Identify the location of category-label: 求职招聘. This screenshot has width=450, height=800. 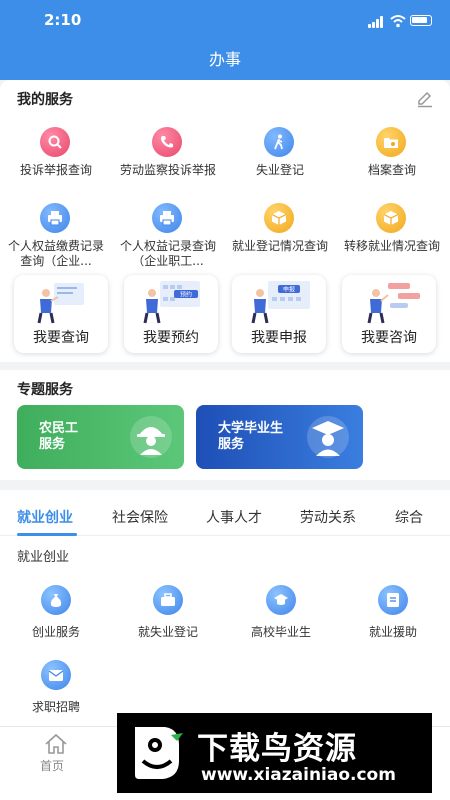
(55, 707).